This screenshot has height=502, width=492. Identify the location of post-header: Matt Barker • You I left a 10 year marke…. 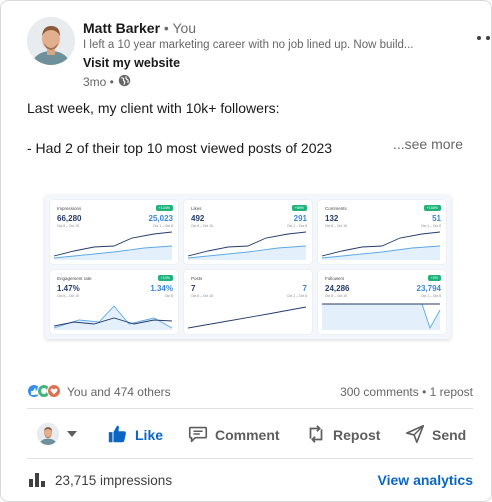
(258, 55).